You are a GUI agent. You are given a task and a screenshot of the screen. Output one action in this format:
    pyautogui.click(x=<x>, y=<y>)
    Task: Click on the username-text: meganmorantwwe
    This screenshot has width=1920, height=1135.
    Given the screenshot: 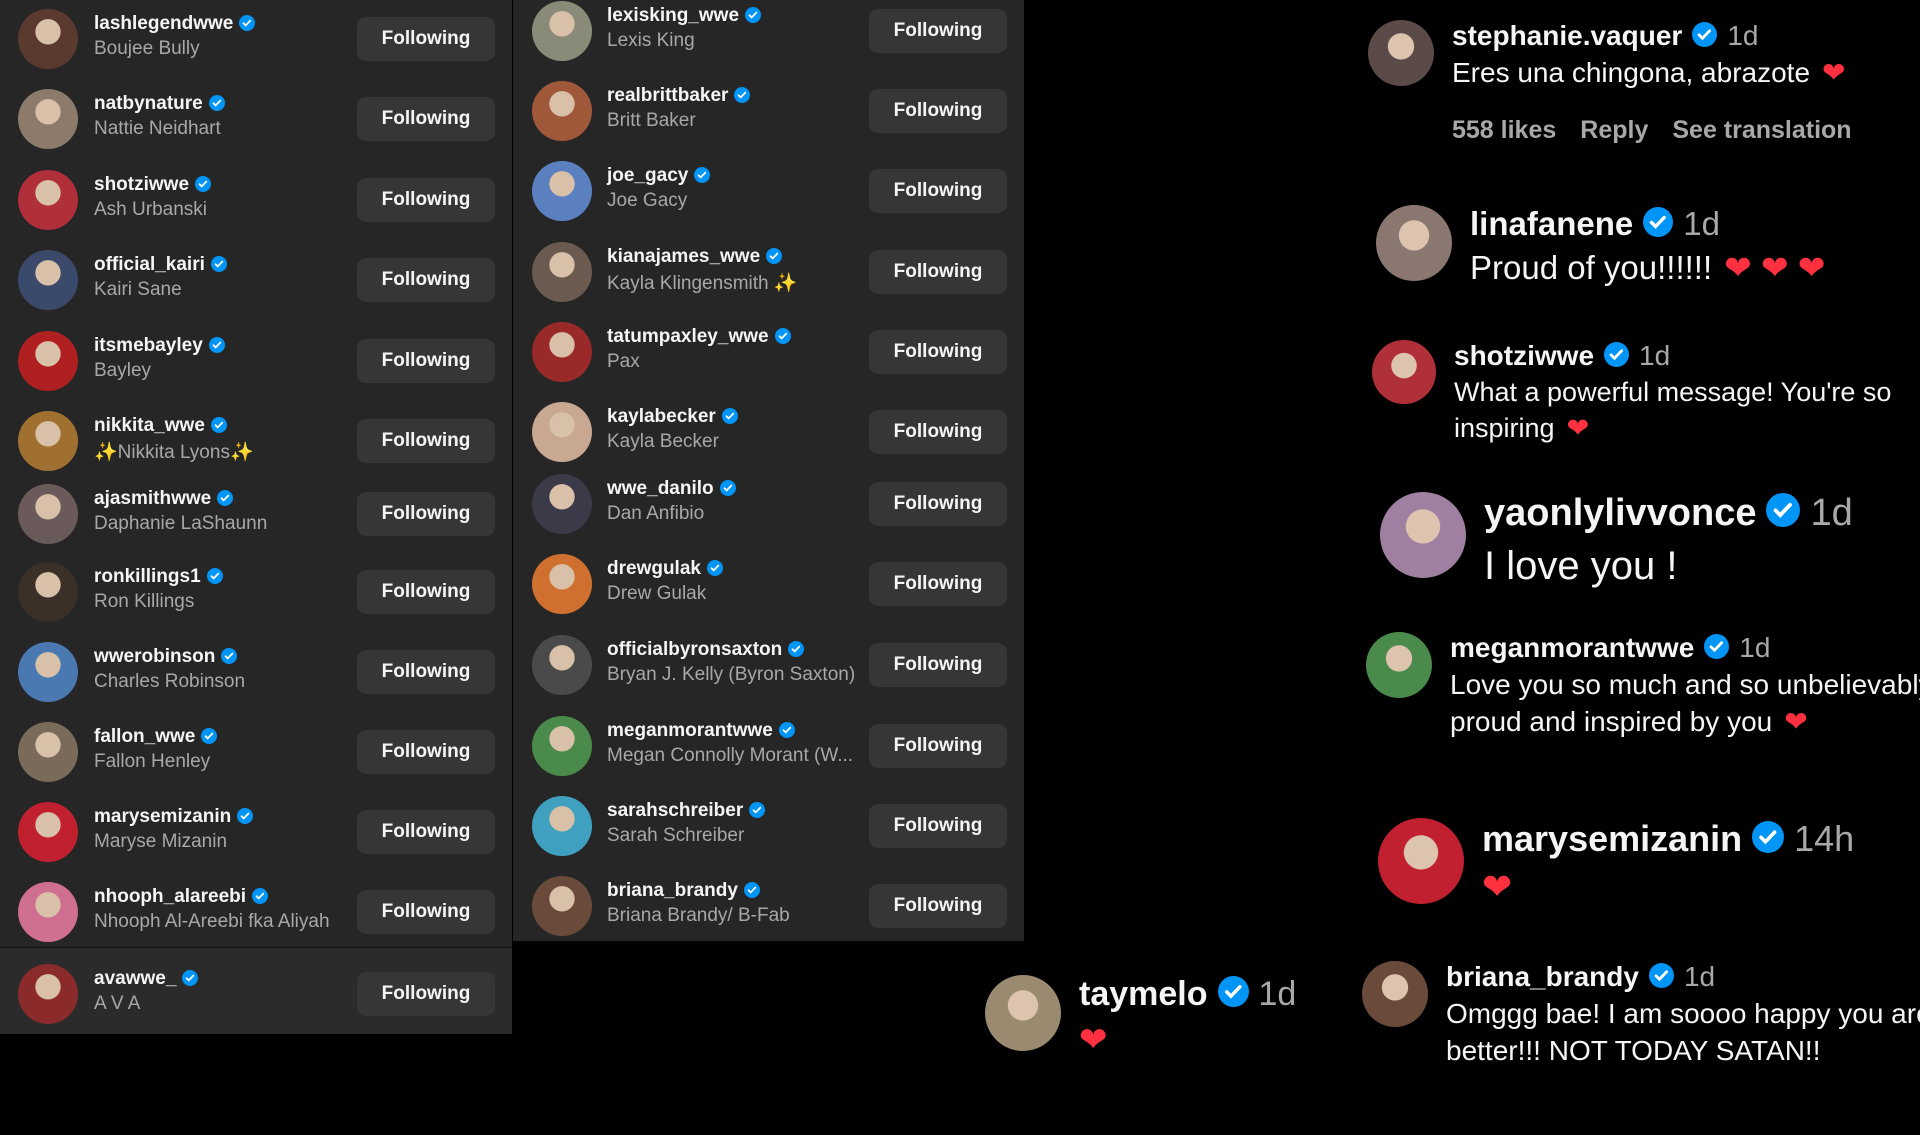 What is the action you would take?
    pyautogui.click(x=1572, y=647)
    